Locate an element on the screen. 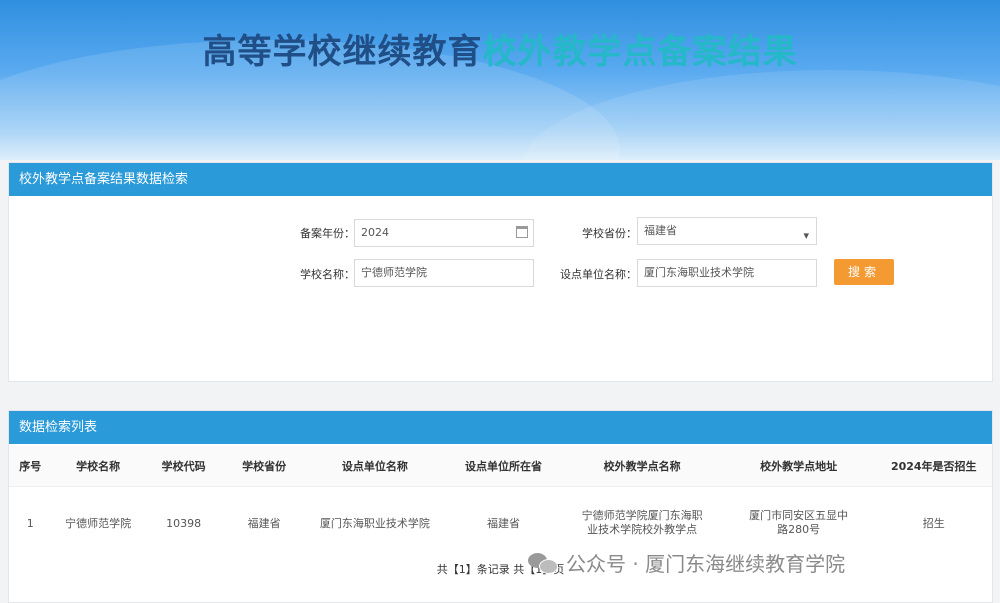  cell-unit-name: 厦门东海职业技术学院 is located at coordinates (374, 523).